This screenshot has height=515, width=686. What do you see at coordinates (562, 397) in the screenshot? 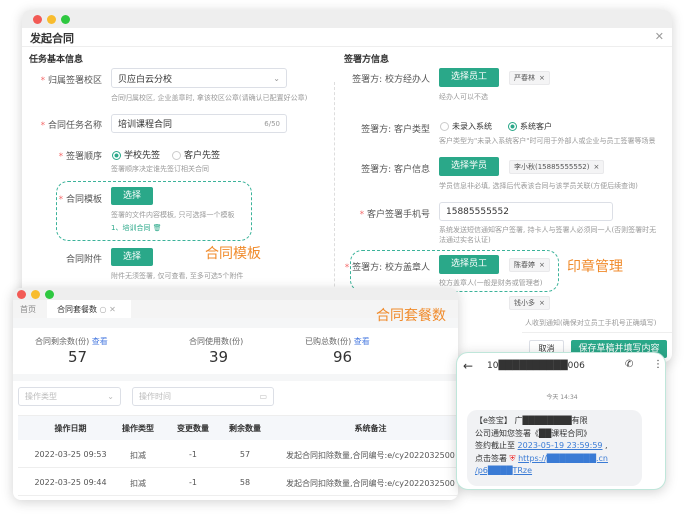
I see `sms-time: 今天 14:34` at bounding box center [562, 397].